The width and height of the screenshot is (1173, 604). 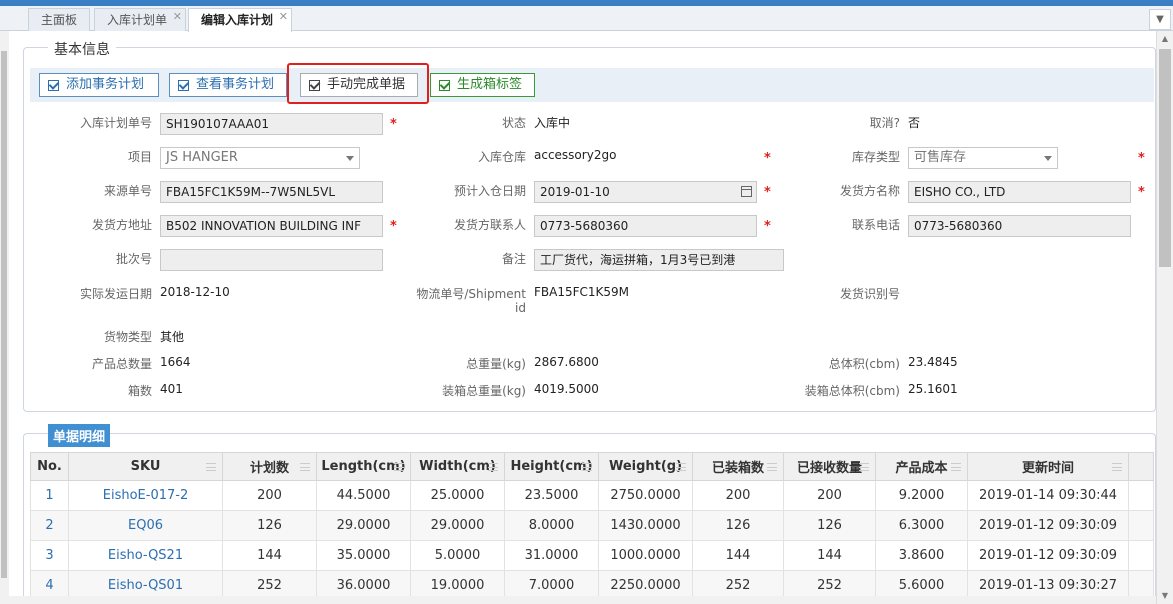 What do you see at coordinates (746, 191) in the screenshot?
I see `calendar-icon` at bounding box center [746, 191].